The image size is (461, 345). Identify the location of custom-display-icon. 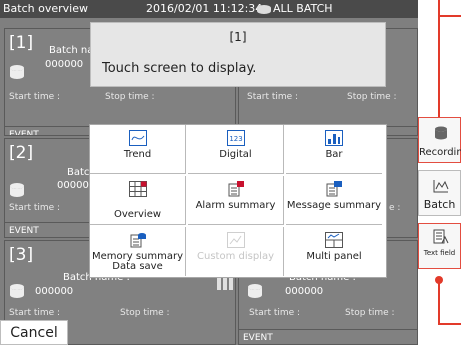
(236, 240).